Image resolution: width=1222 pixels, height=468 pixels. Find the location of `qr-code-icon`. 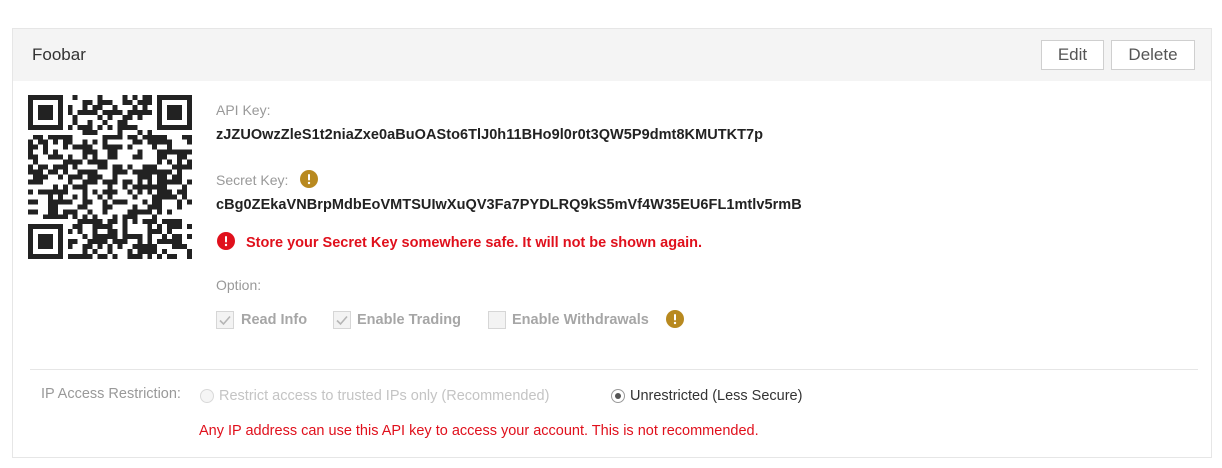

qr-code-icon is located at coordinates (110, 177).